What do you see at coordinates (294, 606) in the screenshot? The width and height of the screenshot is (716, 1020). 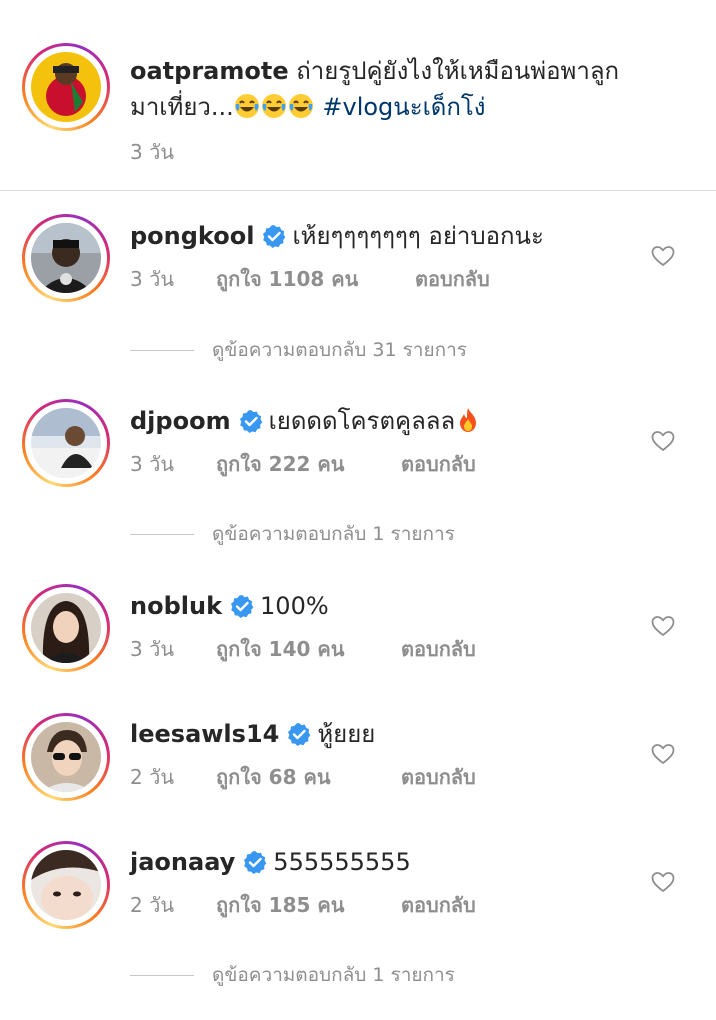 I see `comment-text: 100%` at bounding box center [294, 606].